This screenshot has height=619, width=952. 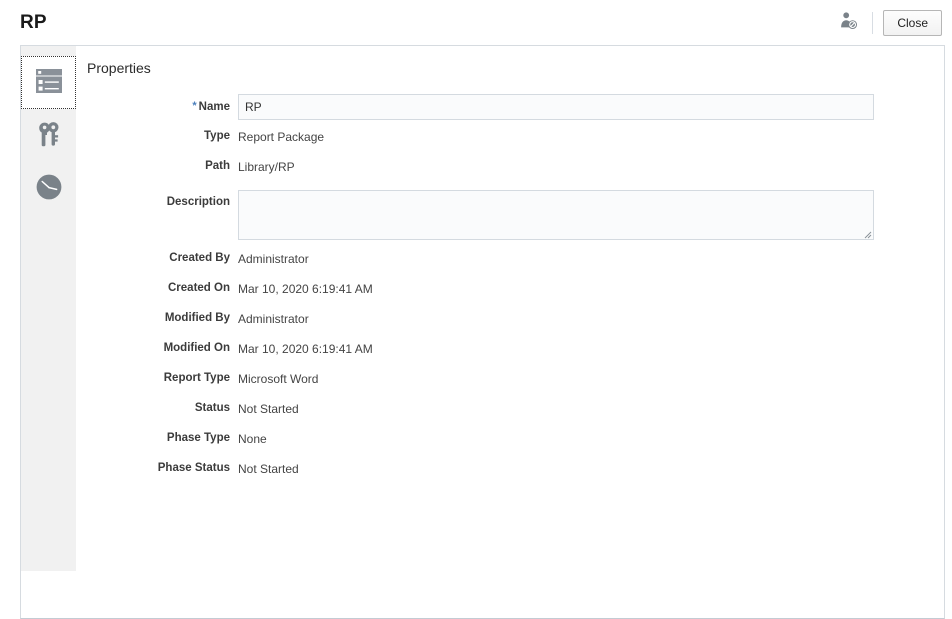 What do you see at coordinates (873, 22) in the screenshot?
I see `header-divider` at bounding box center [873, 22].